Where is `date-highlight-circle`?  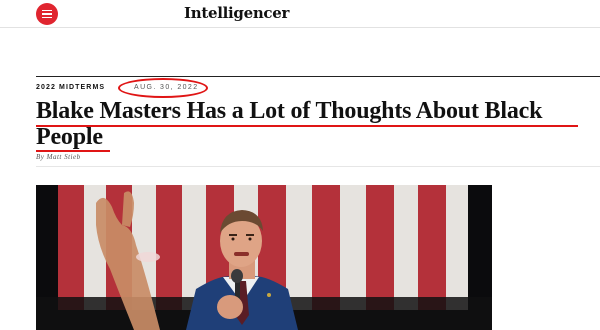 date-highlight-circle is located at coordinates (163, 88).